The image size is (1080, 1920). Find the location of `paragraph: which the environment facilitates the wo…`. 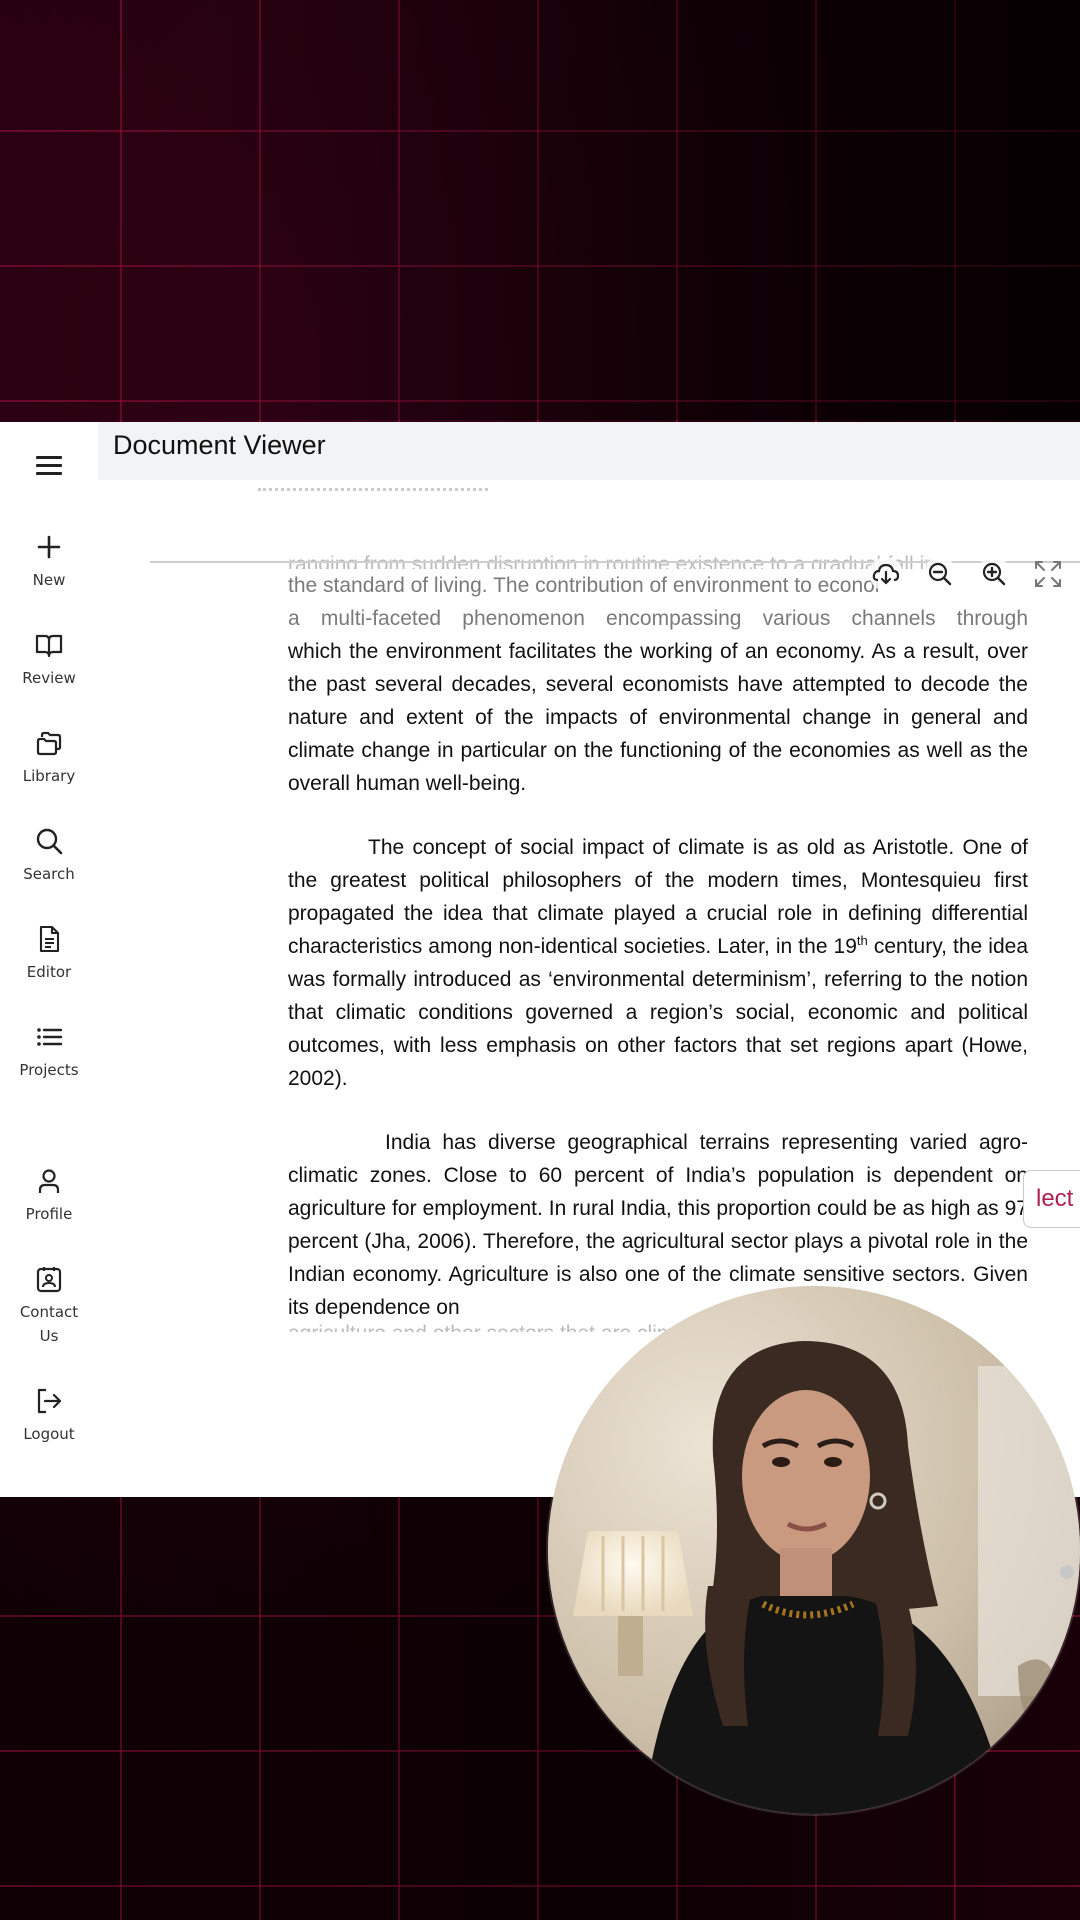

paragraph: which the environment facilitates the wo… is located at coordinates (658, 717).